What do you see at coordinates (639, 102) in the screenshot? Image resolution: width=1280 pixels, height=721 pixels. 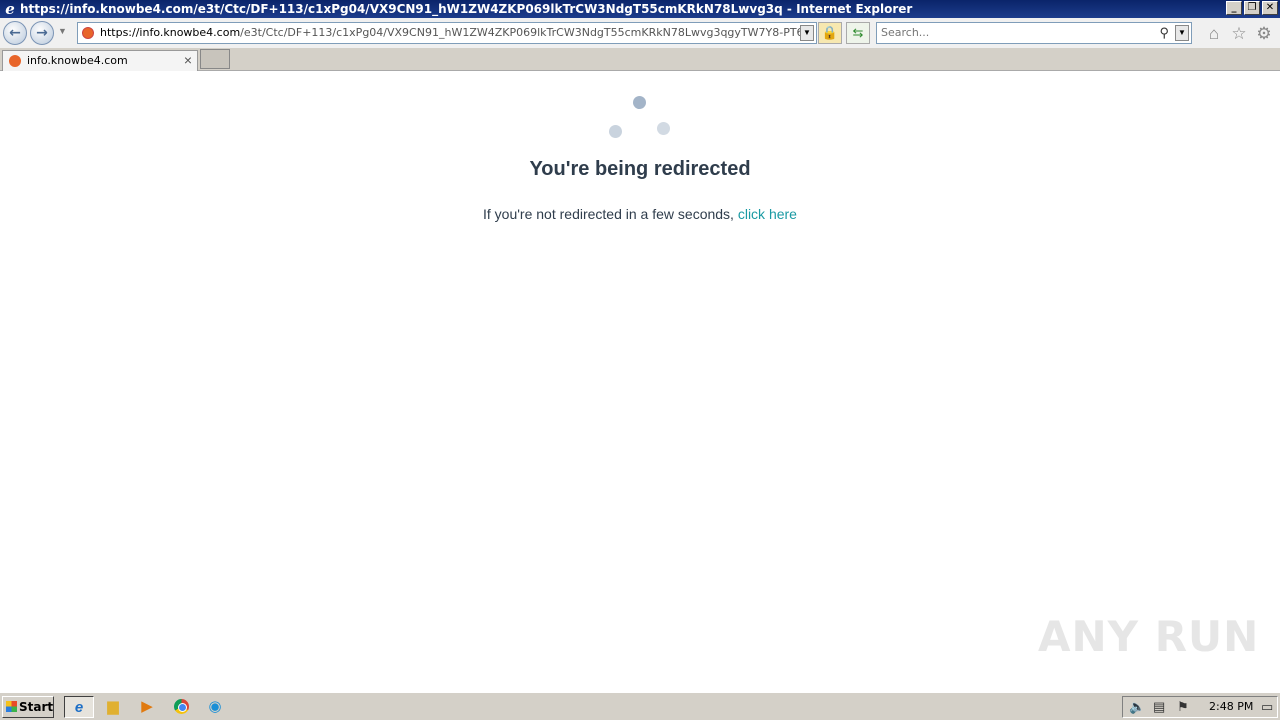 I see `spinner-dot-top` at bounding box center [639, 102].